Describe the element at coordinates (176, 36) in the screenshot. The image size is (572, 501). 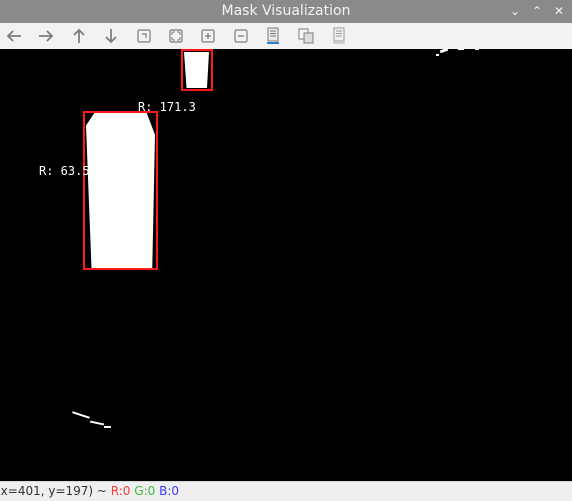
I see `zoom-fit-icon` at that location.